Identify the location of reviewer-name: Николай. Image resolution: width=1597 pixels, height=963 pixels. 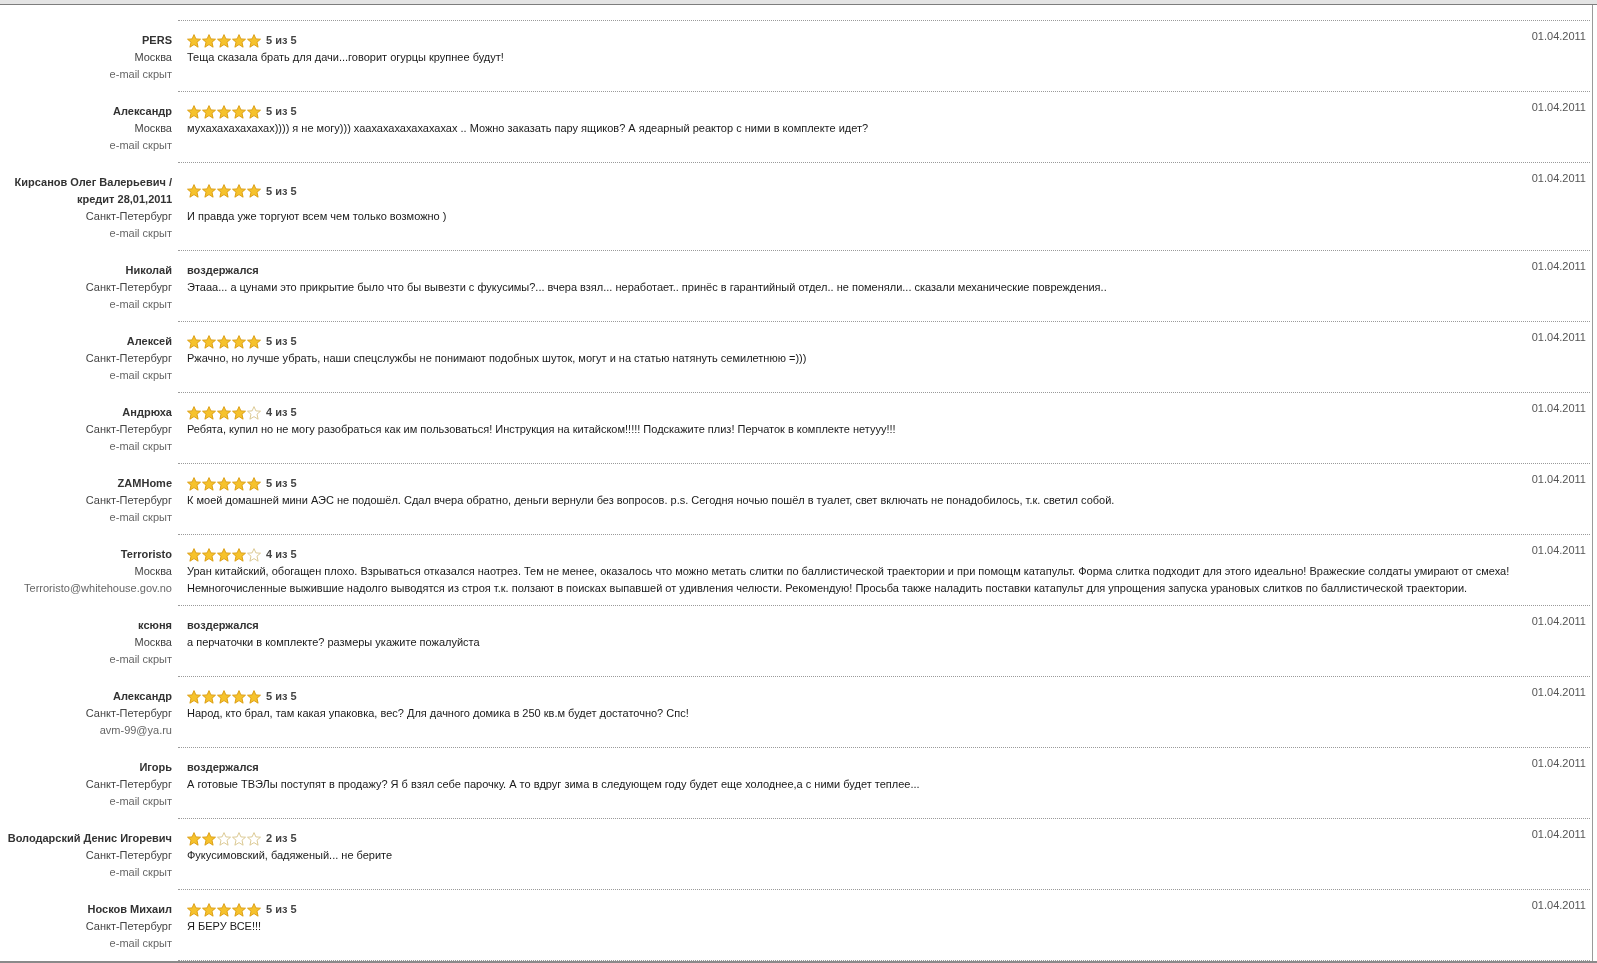
(148, 270).